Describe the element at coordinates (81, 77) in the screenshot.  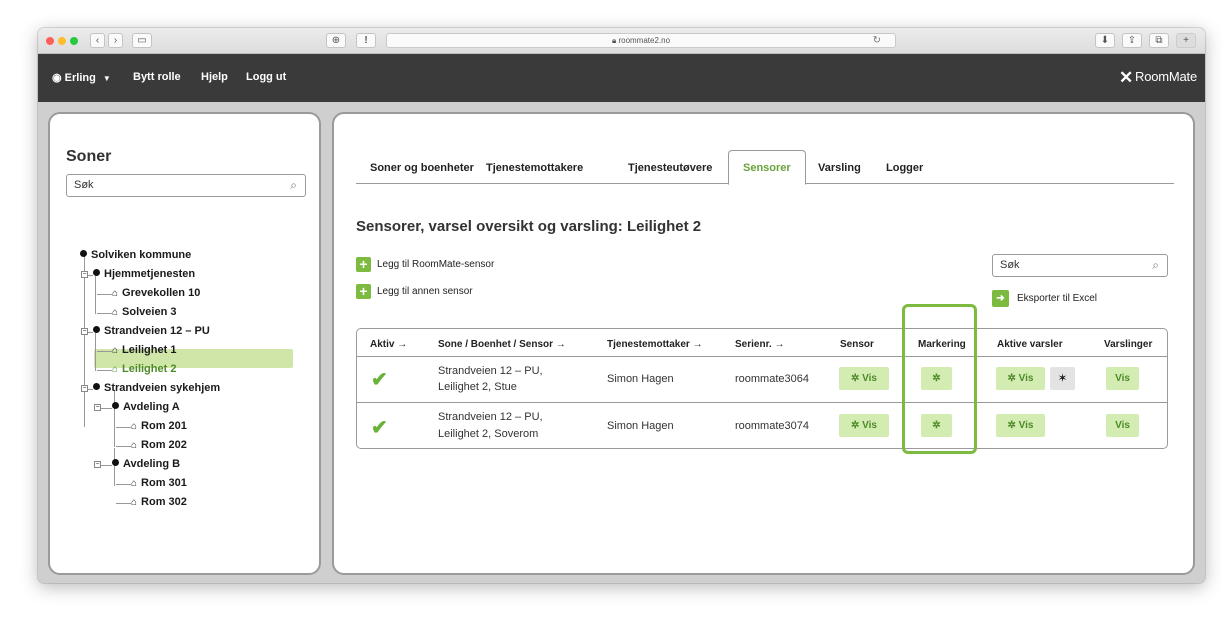
I see `user-menu: ◉ Erling ▼` at that location.